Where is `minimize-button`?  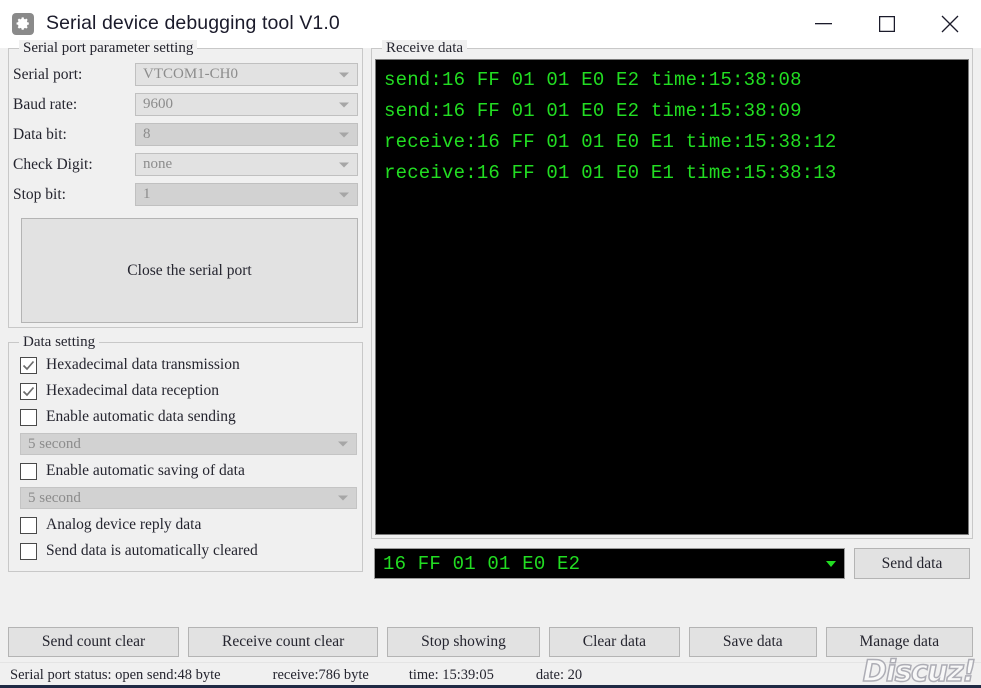 minimize-button is located at coordinates (823, 23).